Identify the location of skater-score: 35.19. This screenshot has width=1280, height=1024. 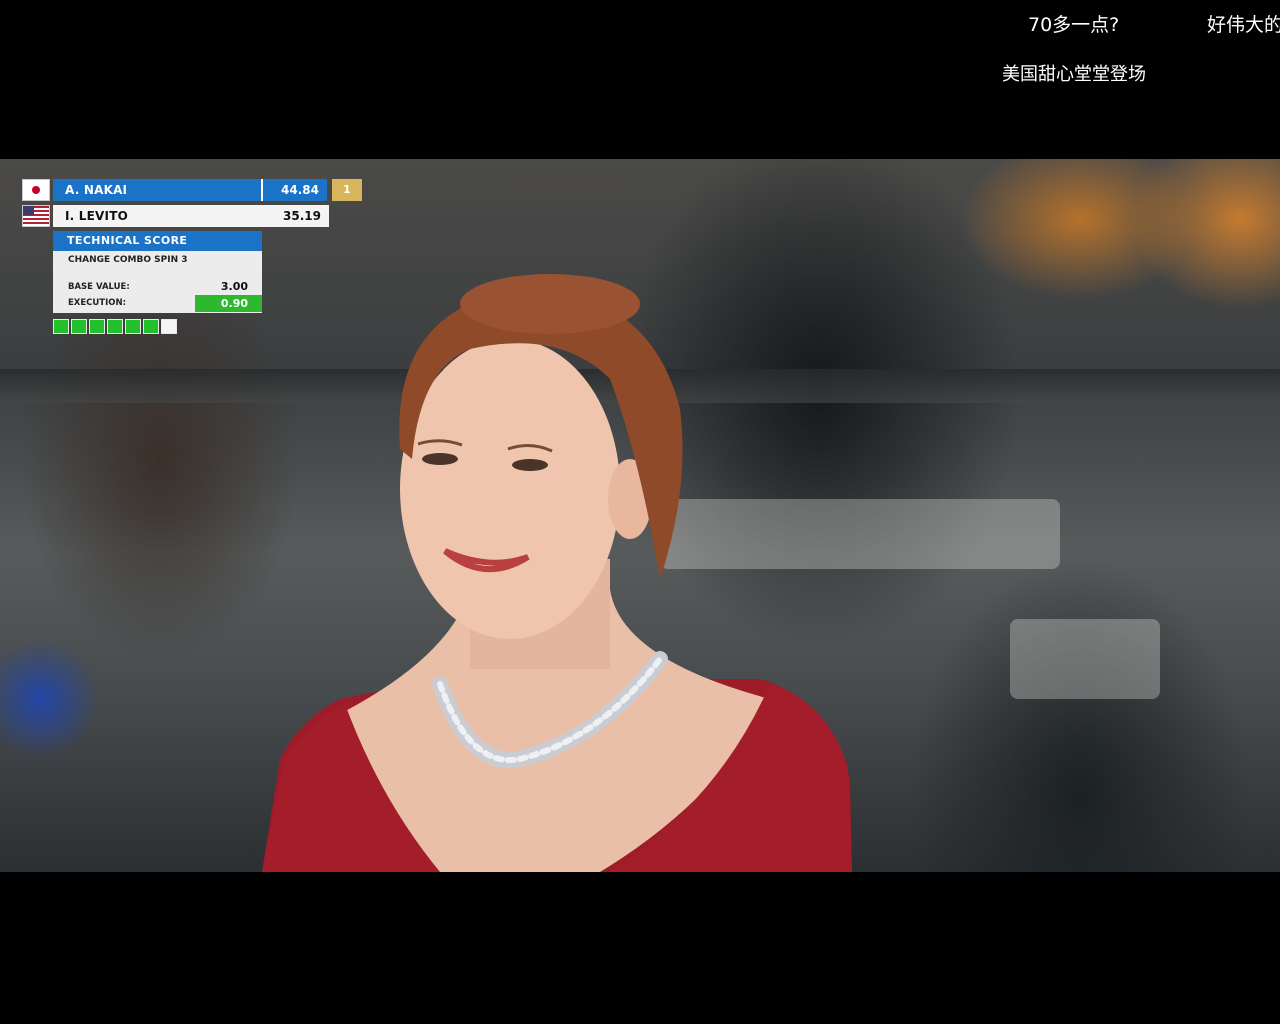
(295, 216).